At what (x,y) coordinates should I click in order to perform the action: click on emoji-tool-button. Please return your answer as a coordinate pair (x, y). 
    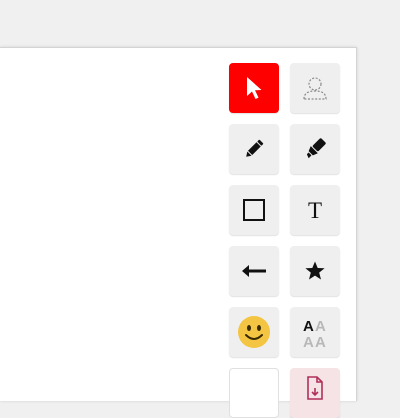
    Looking at the image, I should click on (254, 332).